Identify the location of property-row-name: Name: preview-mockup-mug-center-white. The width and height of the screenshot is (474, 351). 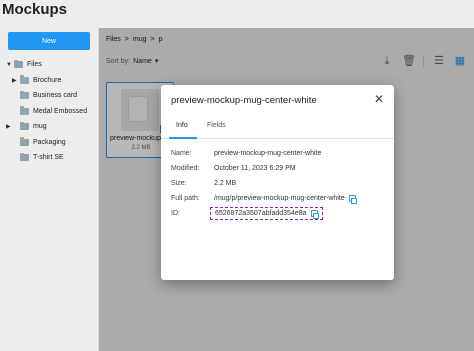
(263, 153).